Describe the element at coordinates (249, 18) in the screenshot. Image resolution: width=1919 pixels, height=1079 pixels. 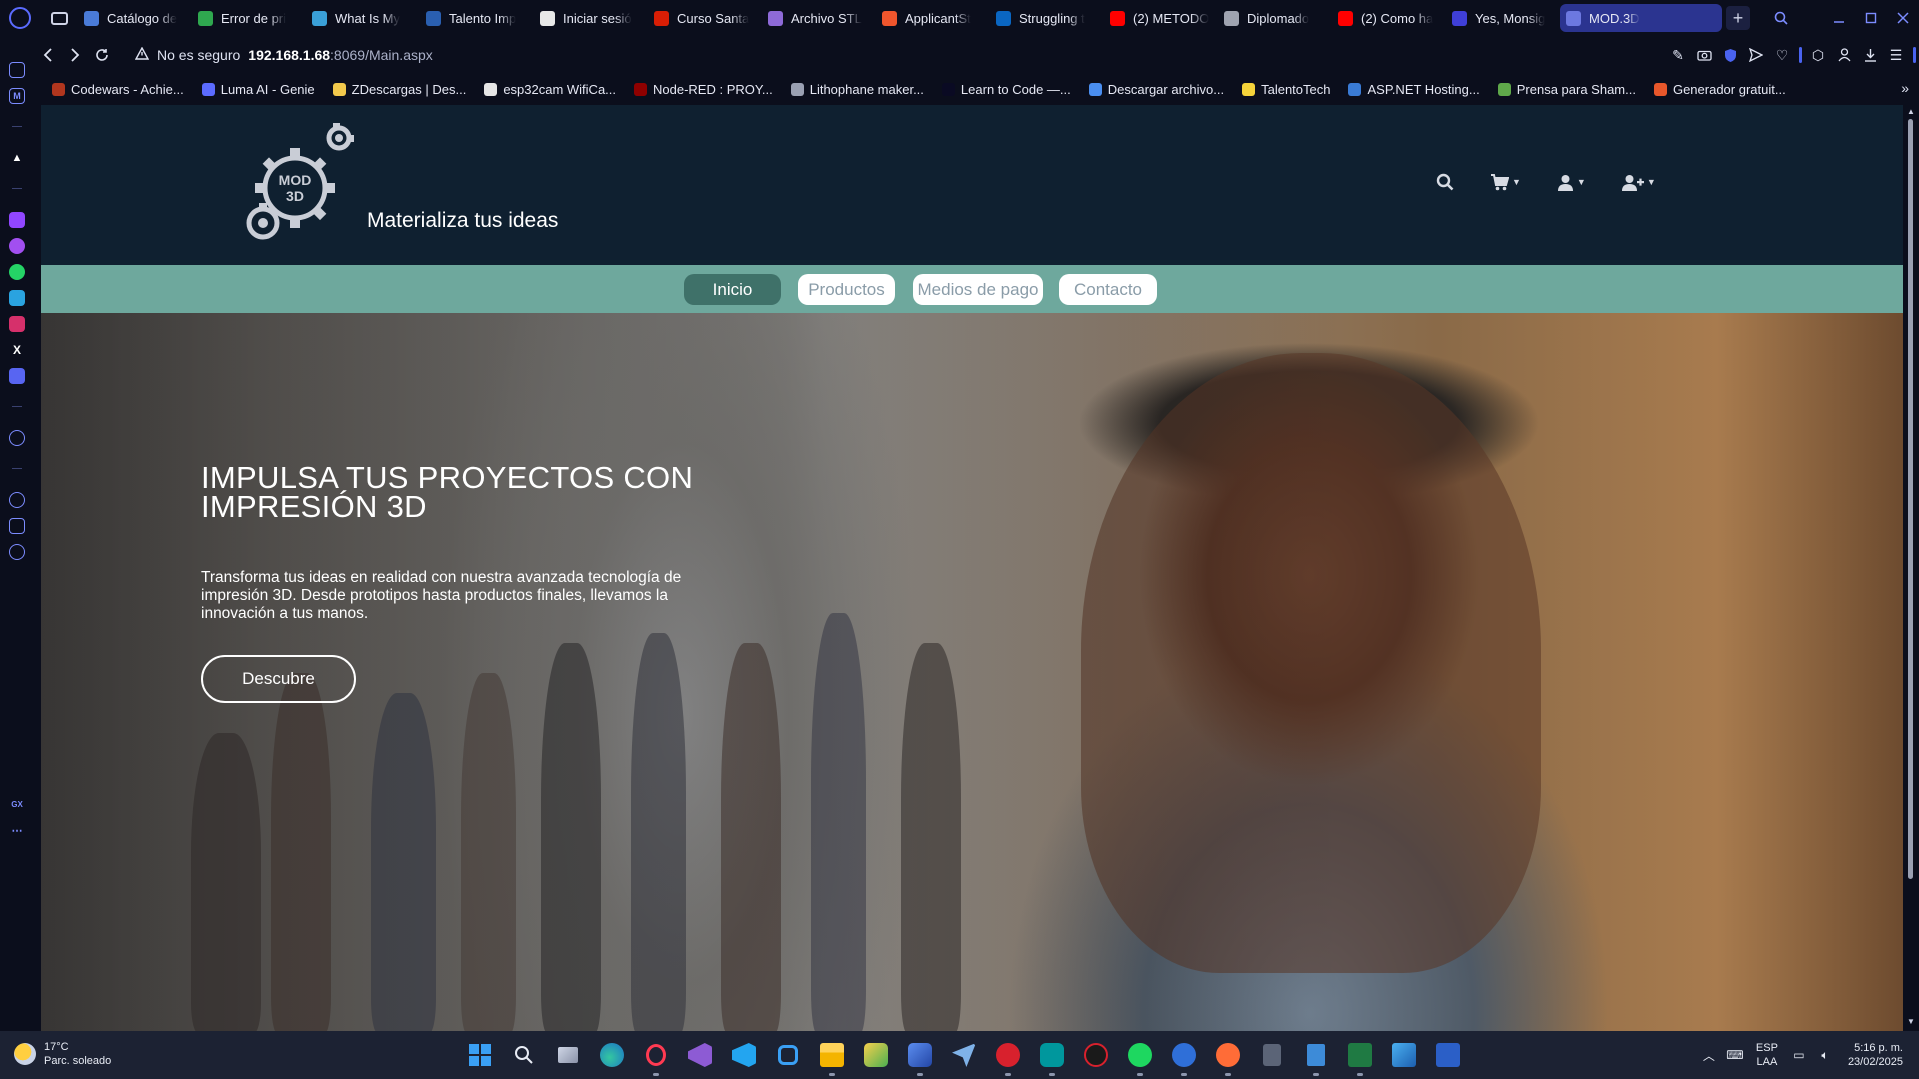
I see `tab: Error de pri` at that location.